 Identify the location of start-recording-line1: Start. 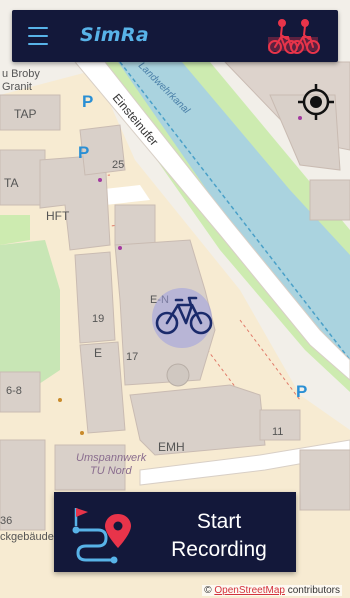
(219, 521).